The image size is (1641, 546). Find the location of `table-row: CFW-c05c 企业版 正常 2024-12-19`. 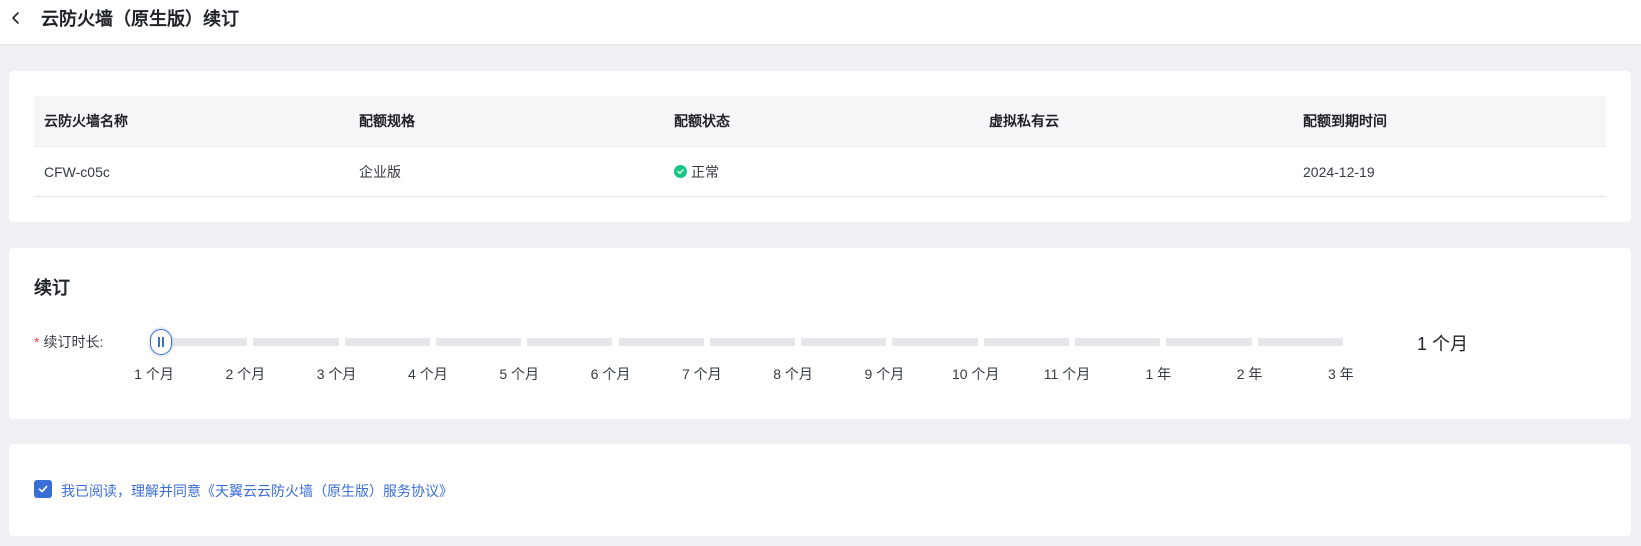

table-row: CFW-c05c 企业版 正常 2024-12-19 is located at coordinates (820, 171).